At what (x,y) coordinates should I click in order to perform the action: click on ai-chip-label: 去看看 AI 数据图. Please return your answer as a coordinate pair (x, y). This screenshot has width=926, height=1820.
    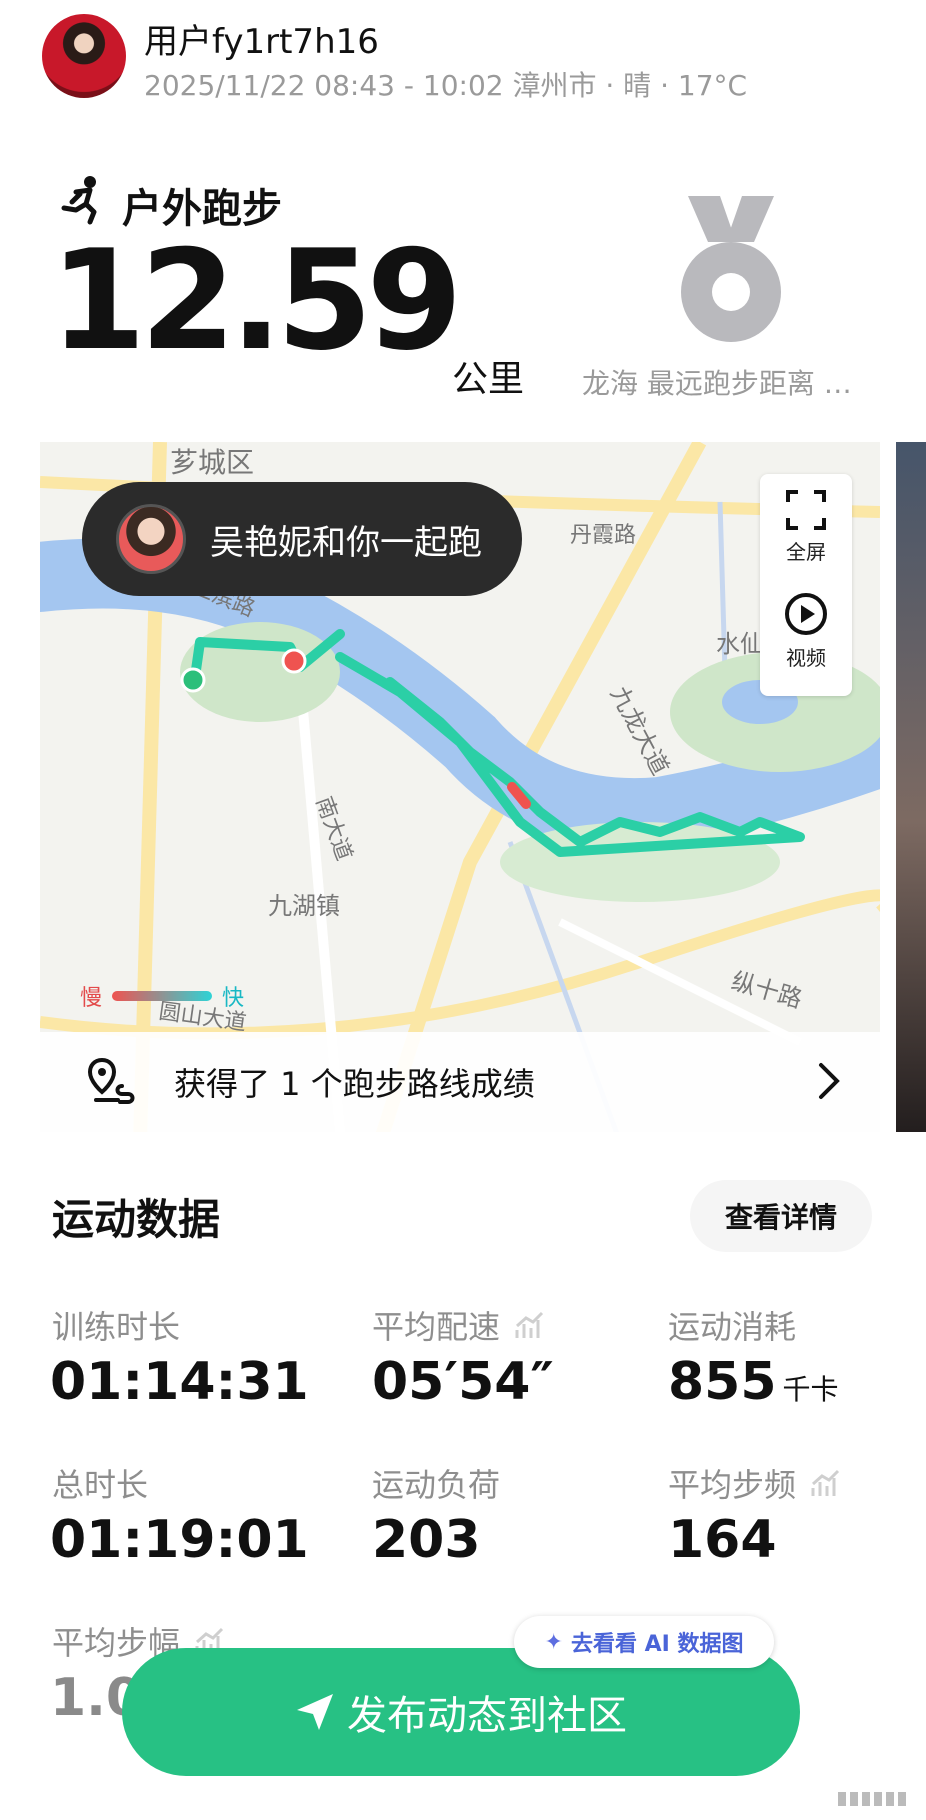
    Looking at the image, I should click on (657, 1644).